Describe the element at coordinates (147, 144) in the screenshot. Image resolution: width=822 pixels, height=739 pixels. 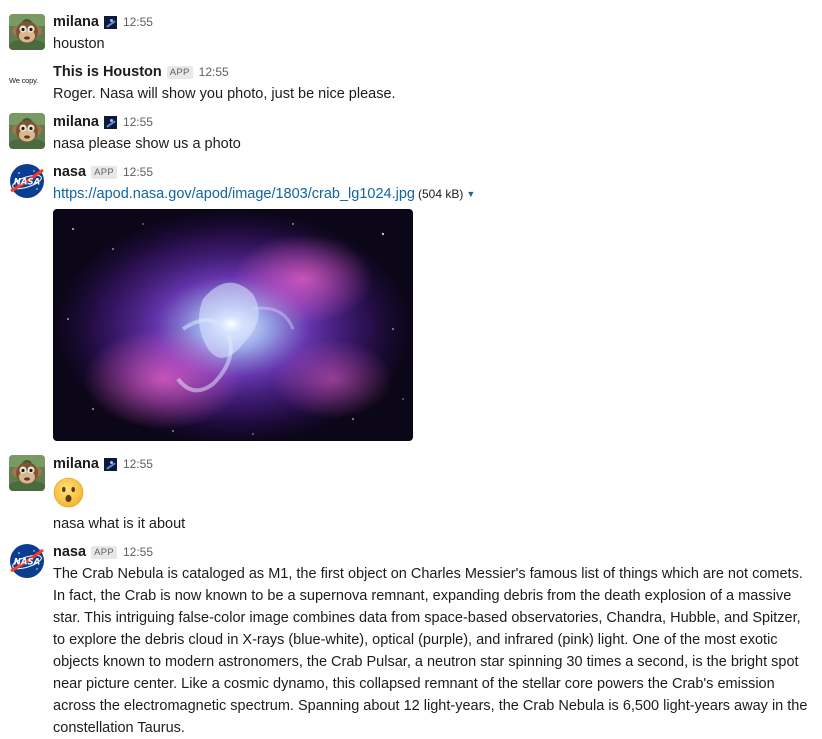
I see `message-text: nasa please show us a photo` at that location.